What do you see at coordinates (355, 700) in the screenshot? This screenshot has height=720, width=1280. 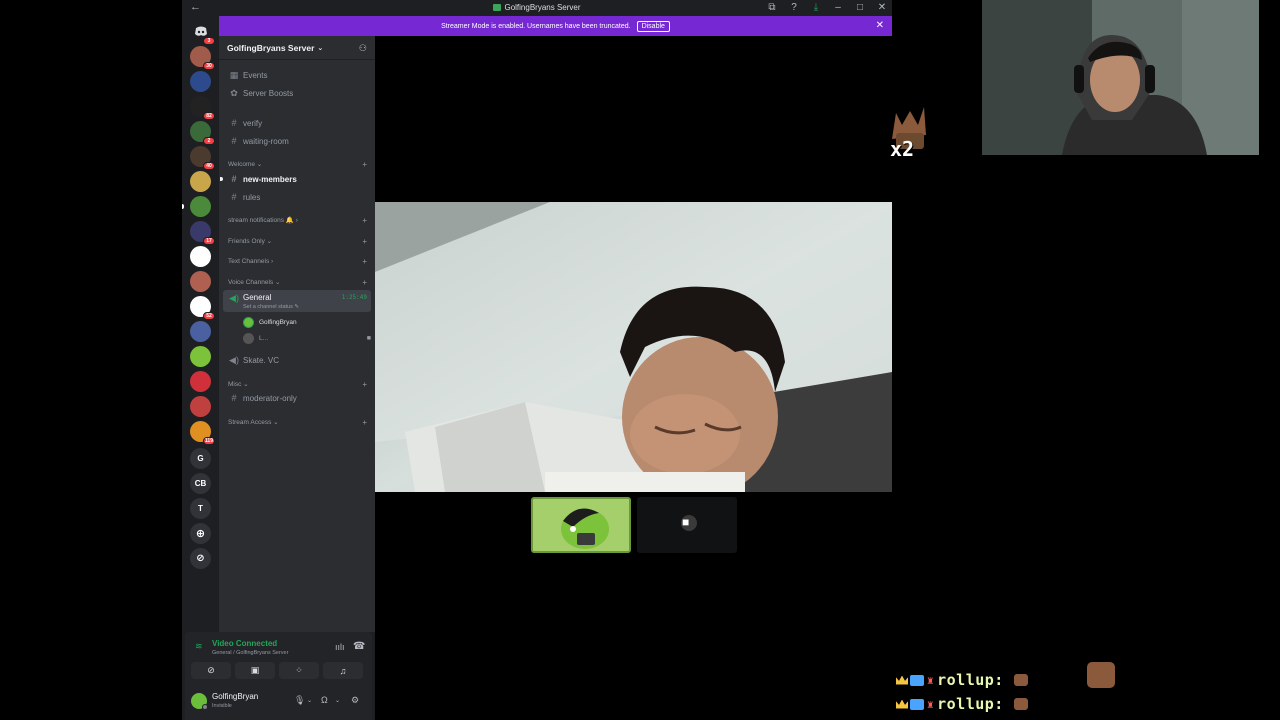 I see `gear-icon: ⚙` at bounding box center [355, 700].